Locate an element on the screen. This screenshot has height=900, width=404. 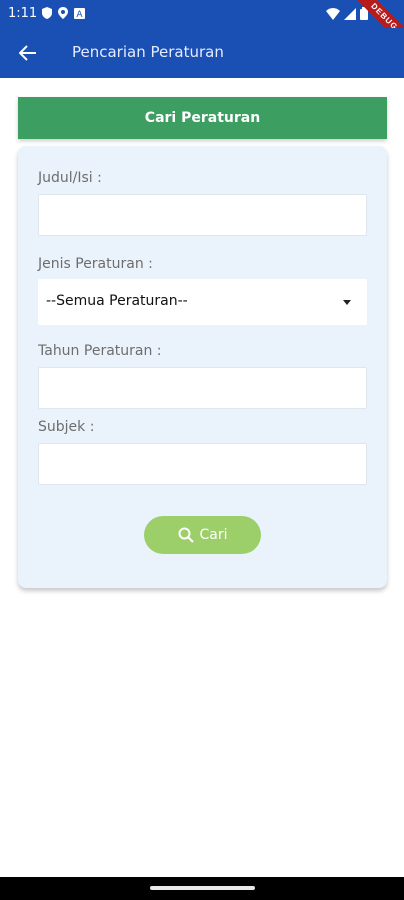
home-gesture-handle is located at coordinates (202, 888).